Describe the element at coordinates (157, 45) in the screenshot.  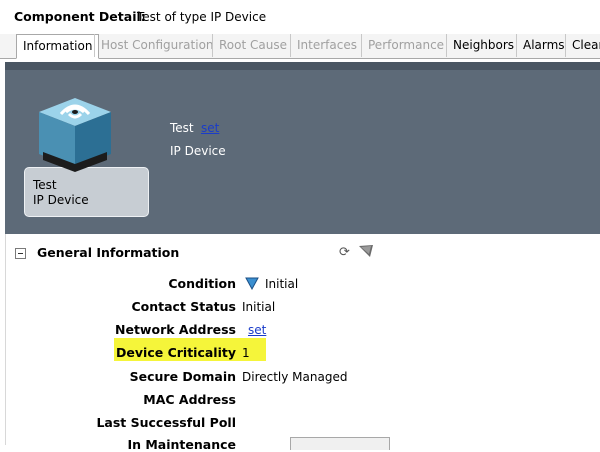
I see `tab-host-configuration: Host Configuration` at that location.